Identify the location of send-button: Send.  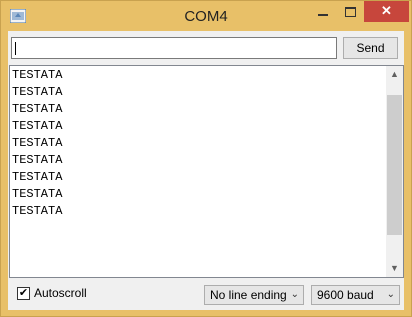
(370, 48).